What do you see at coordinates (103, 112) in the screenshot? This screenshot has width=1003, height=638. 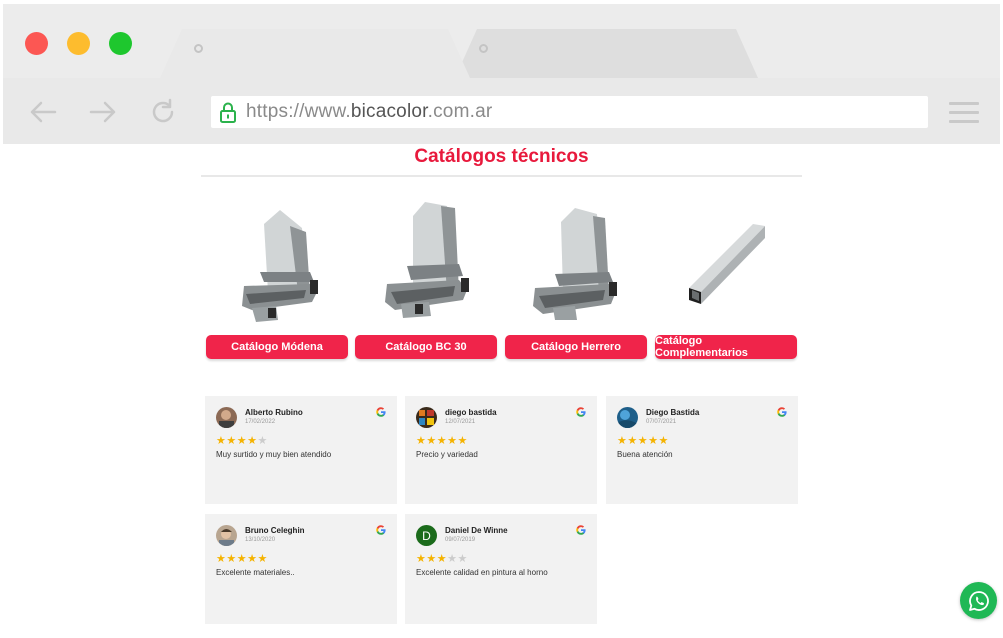 I see `arrow-right-icon` at bounding box center [103, 112].